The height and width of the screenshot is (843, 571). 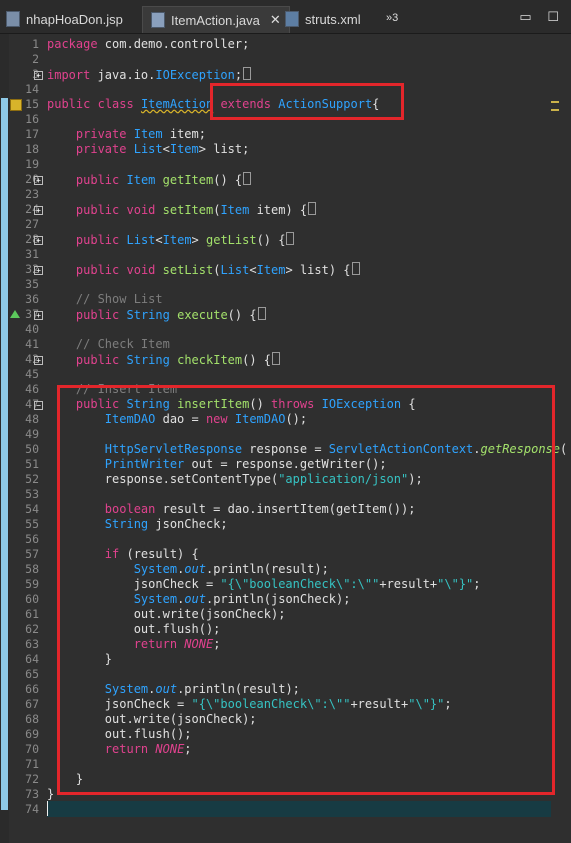 I want to click on code-line: ItemDAO dao = new ItemDAO();, so click(x=177, y=419).